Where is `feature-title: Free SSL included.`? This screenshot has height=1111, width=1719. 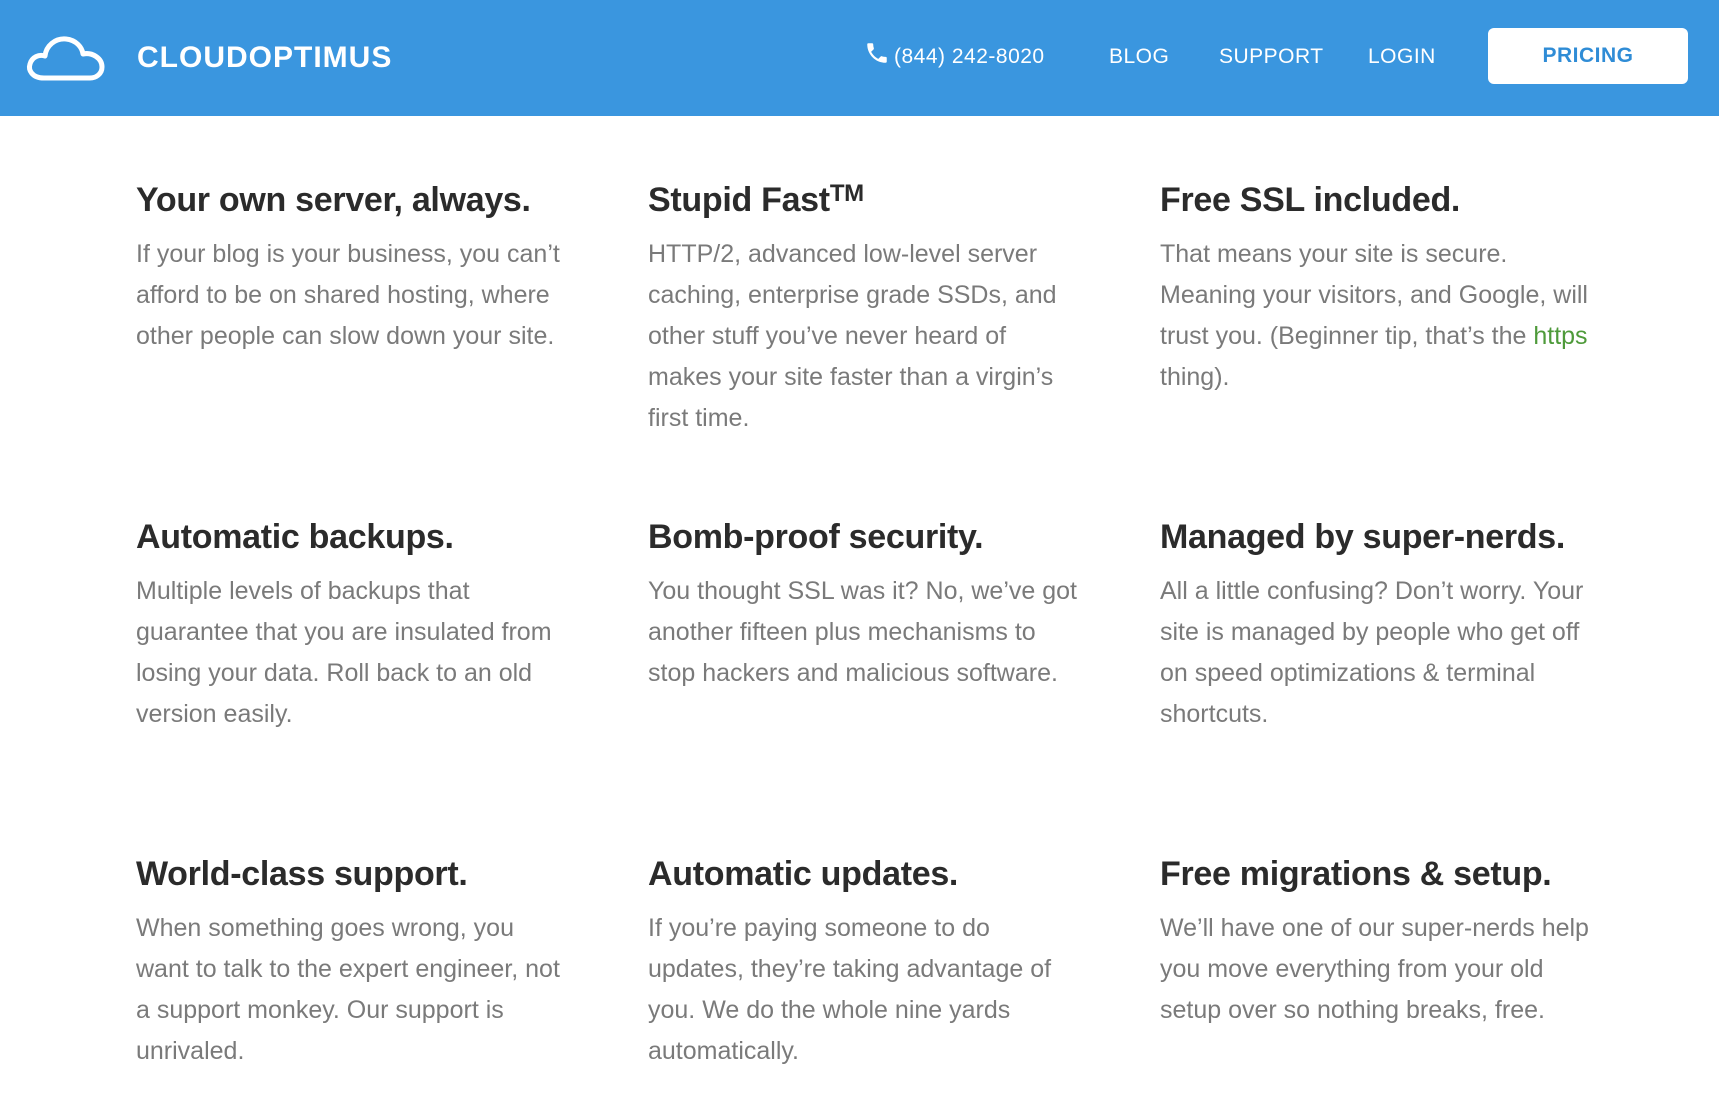 feature-title: Free SSL included. is located at coordinates (1310, 200).